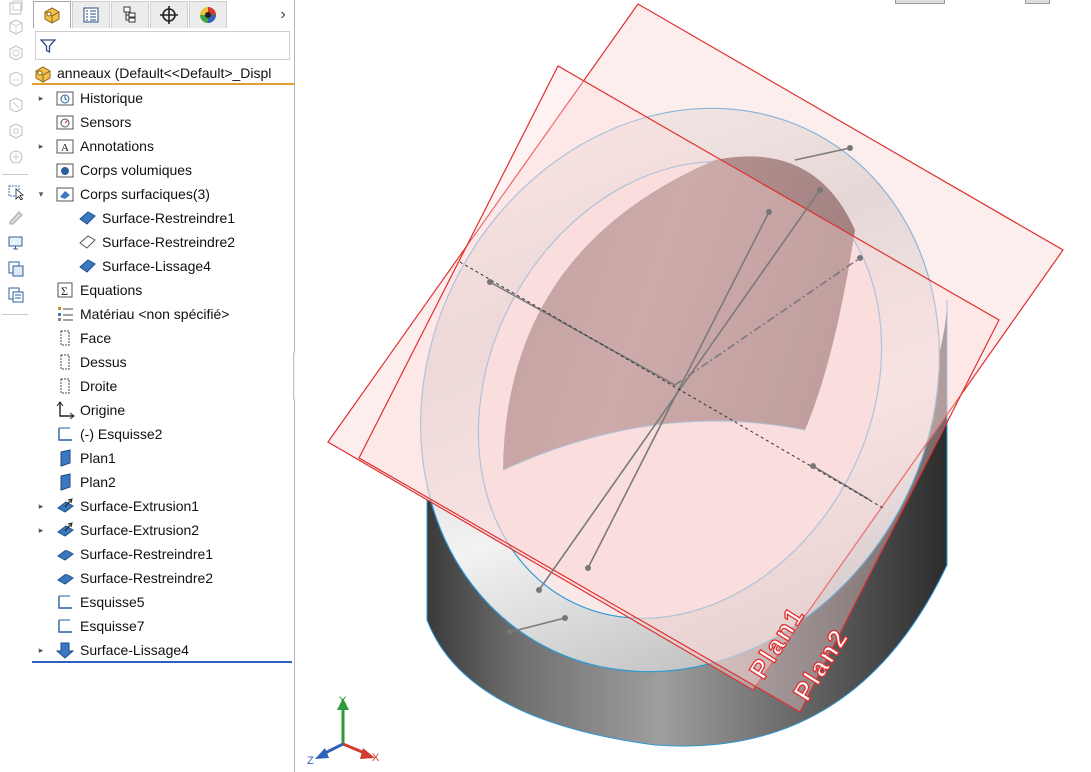 The image size is (1091, 772). I want to click on solid-bodies-icon, so click(65, 170).